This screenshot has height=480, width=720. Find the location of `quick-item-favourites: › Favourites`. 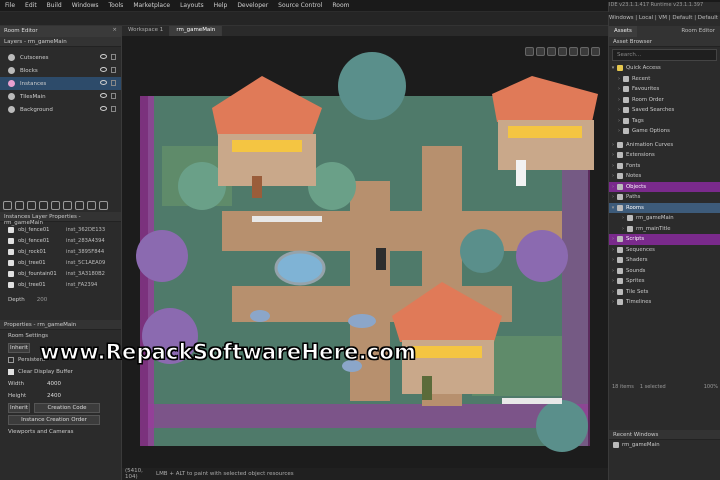

quick-item-favourites: › Favourites is located at coordinates (664, 89).